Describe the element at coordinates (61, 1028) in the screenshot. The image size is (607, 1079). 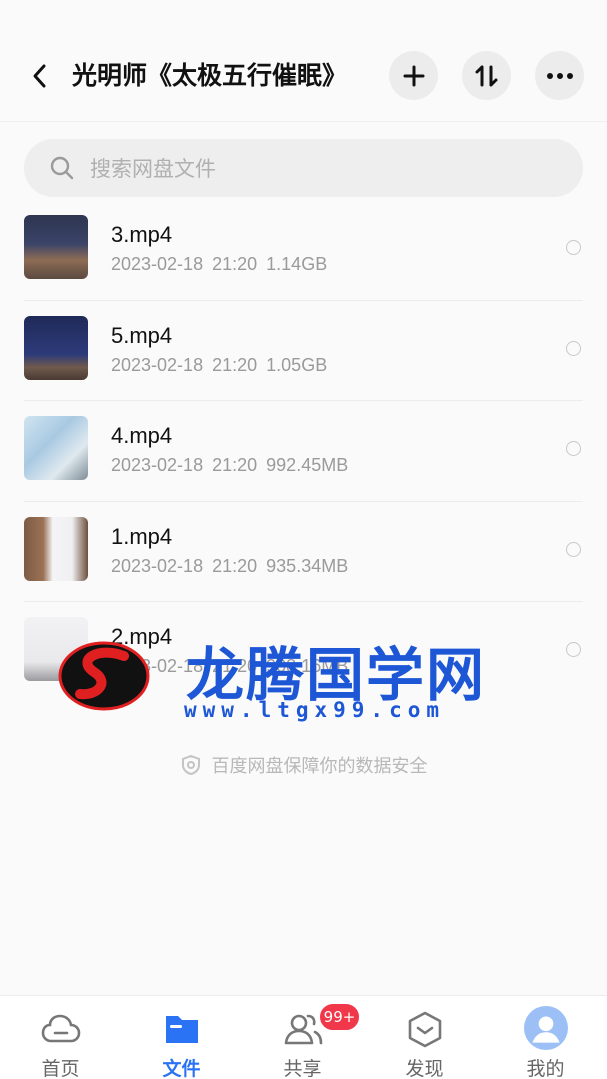
I see `cloud-icon` at that location.